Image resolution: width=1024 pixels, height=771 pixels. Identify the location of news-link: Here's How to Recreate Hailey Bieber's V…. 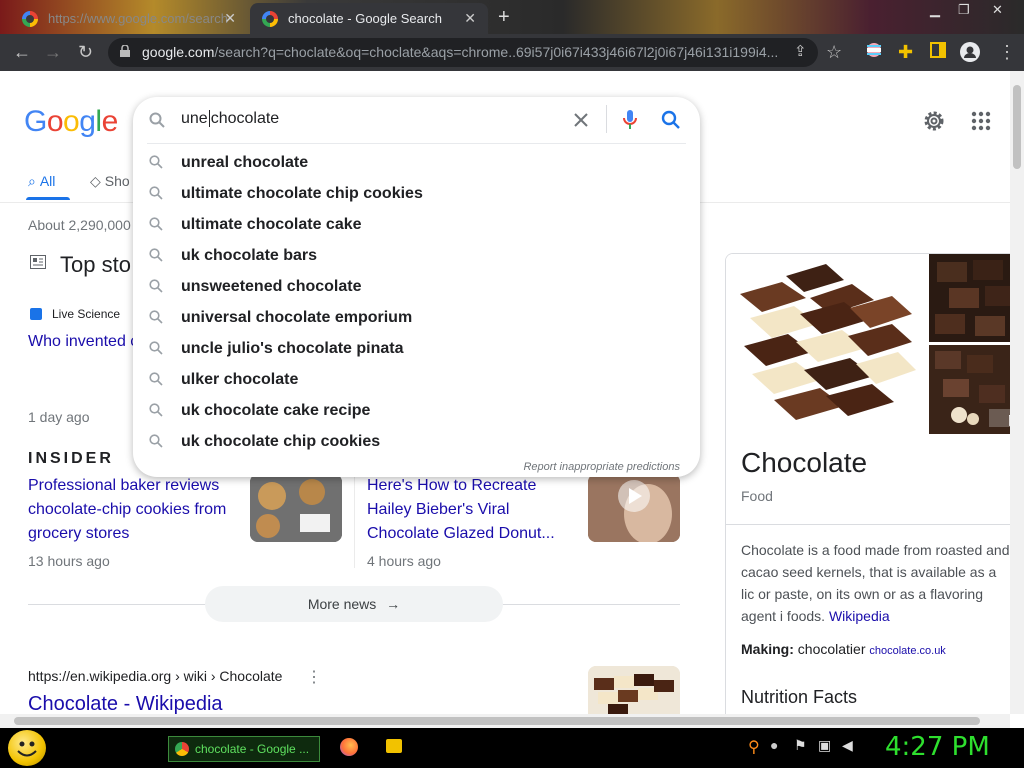
(472, 510).